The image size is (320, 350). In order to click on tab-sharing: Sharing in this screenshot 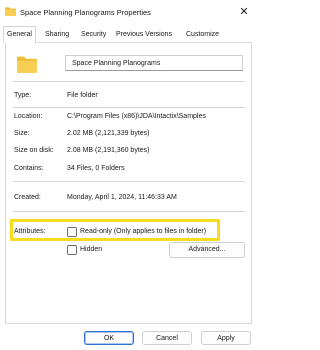, I will do `click(57, 35)`.